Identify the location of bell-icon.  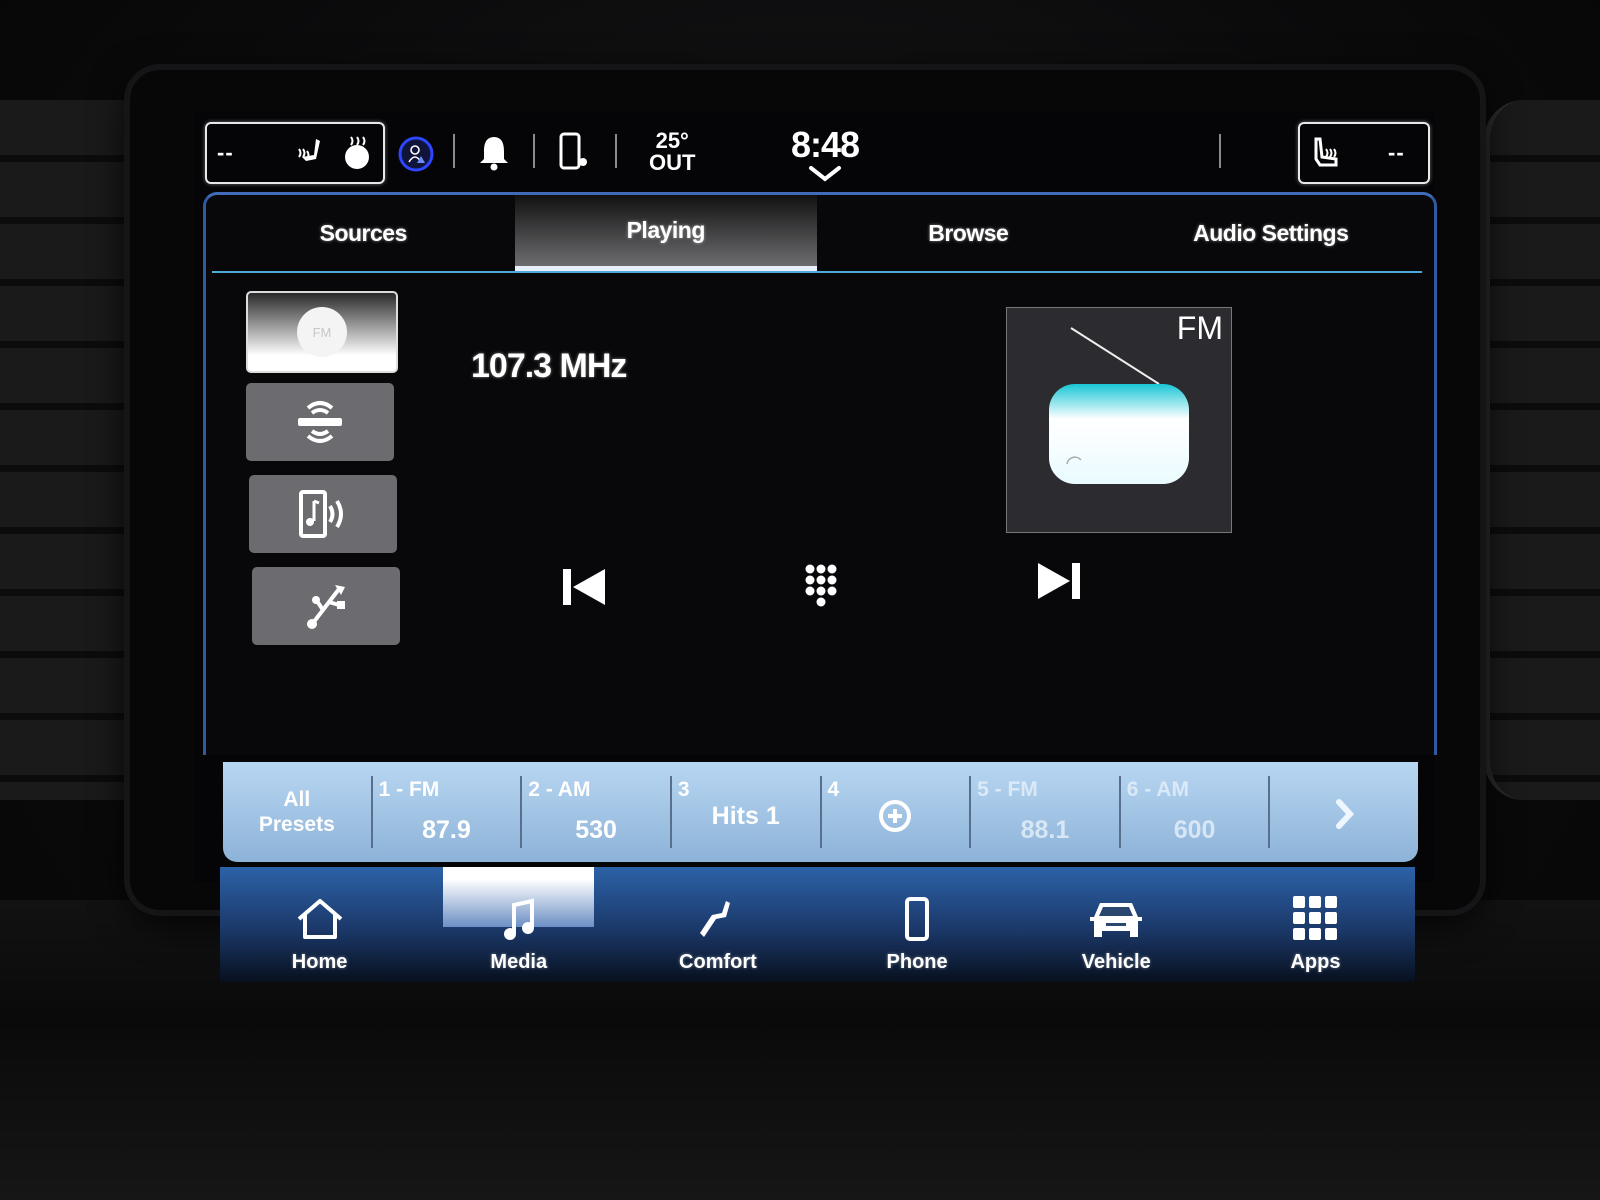
(494, 153).